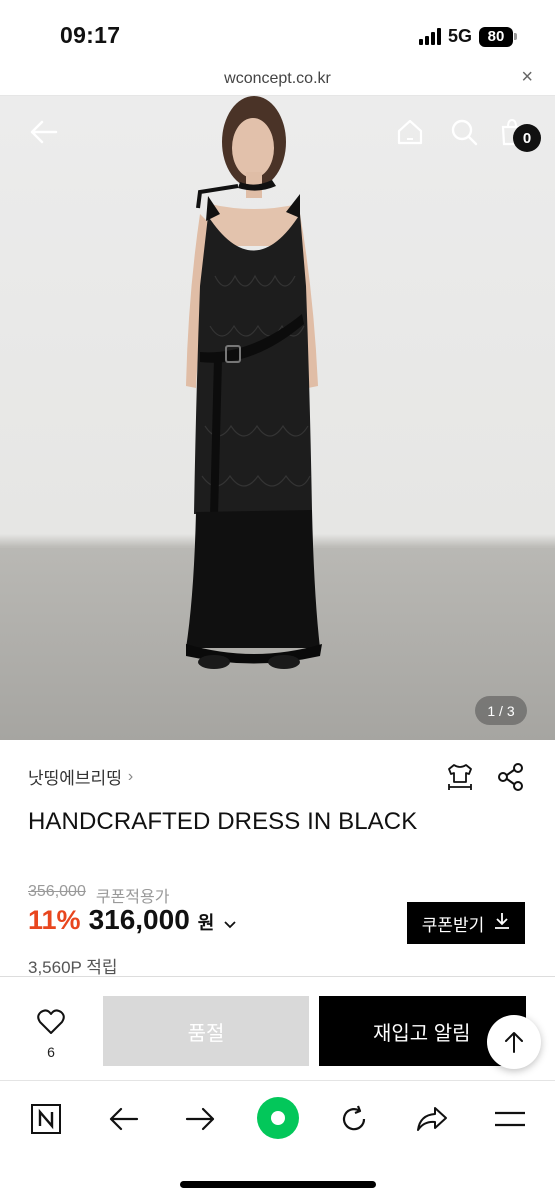  What do you see at coordinates (230, 924) in the screenshot?
I see `chevron-down-icon` at bounding box center [230, 924].